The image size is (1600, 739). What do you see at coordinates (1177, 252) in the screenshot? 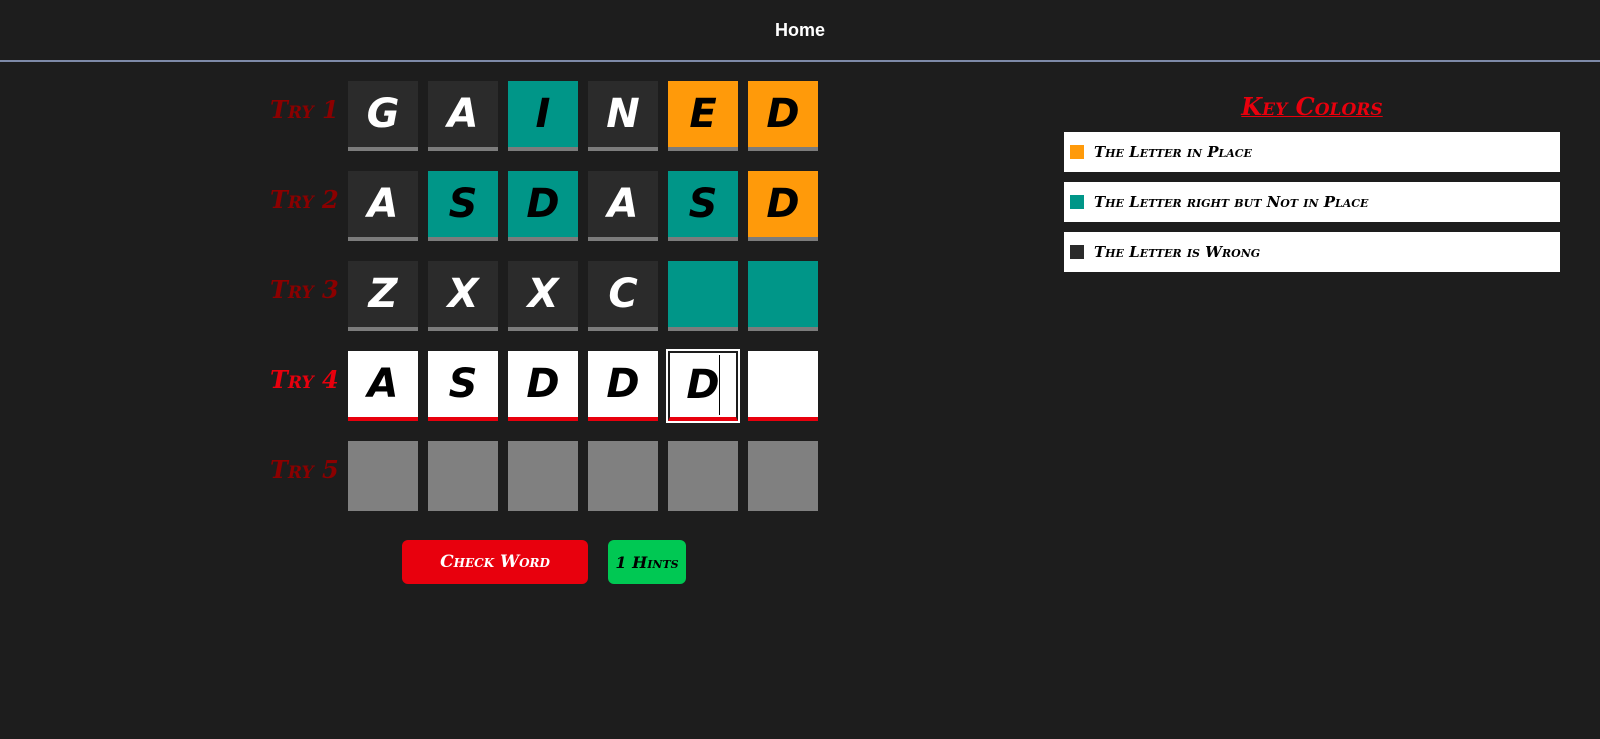
I see `legend-item-label: The Letter is Wrong` at bounding box center [1177, 252].